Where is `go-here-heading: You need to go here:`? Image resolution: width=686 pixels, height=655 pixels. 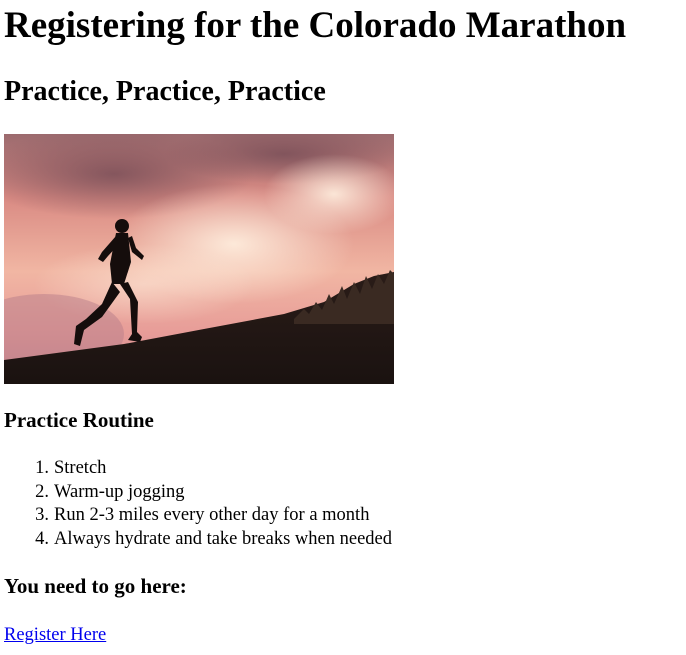
go-here-heading: You need to go here: is located at coordinates (95, 586).